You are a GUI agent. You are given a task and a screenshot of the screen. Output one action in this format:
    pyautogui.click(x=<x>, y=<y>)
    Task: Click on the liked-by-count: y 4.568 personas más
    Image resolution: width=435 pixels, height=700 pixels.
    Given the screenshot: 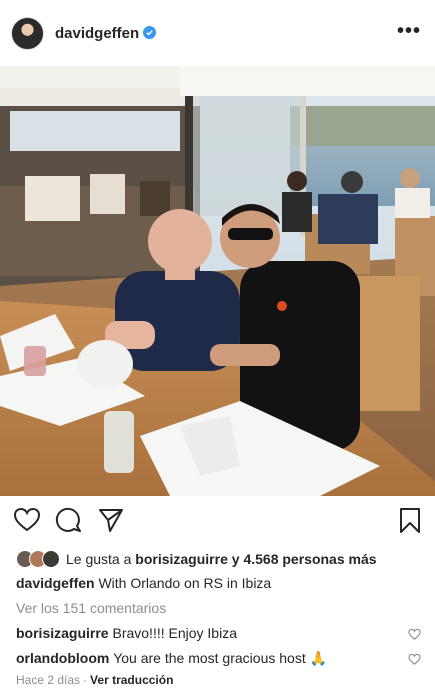 What is the action you would take?
    pyautogui.click(x=304, y=559)
    